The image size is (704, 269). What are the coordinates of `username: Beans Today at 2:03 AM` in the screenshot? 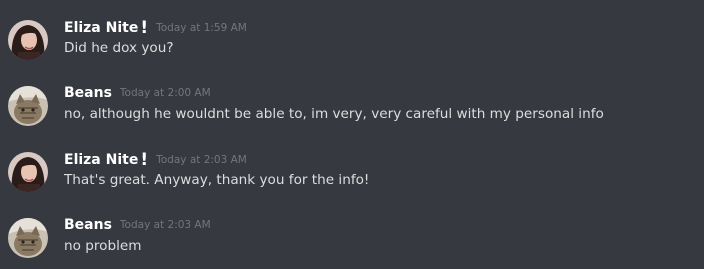 It's located at (137, 225).